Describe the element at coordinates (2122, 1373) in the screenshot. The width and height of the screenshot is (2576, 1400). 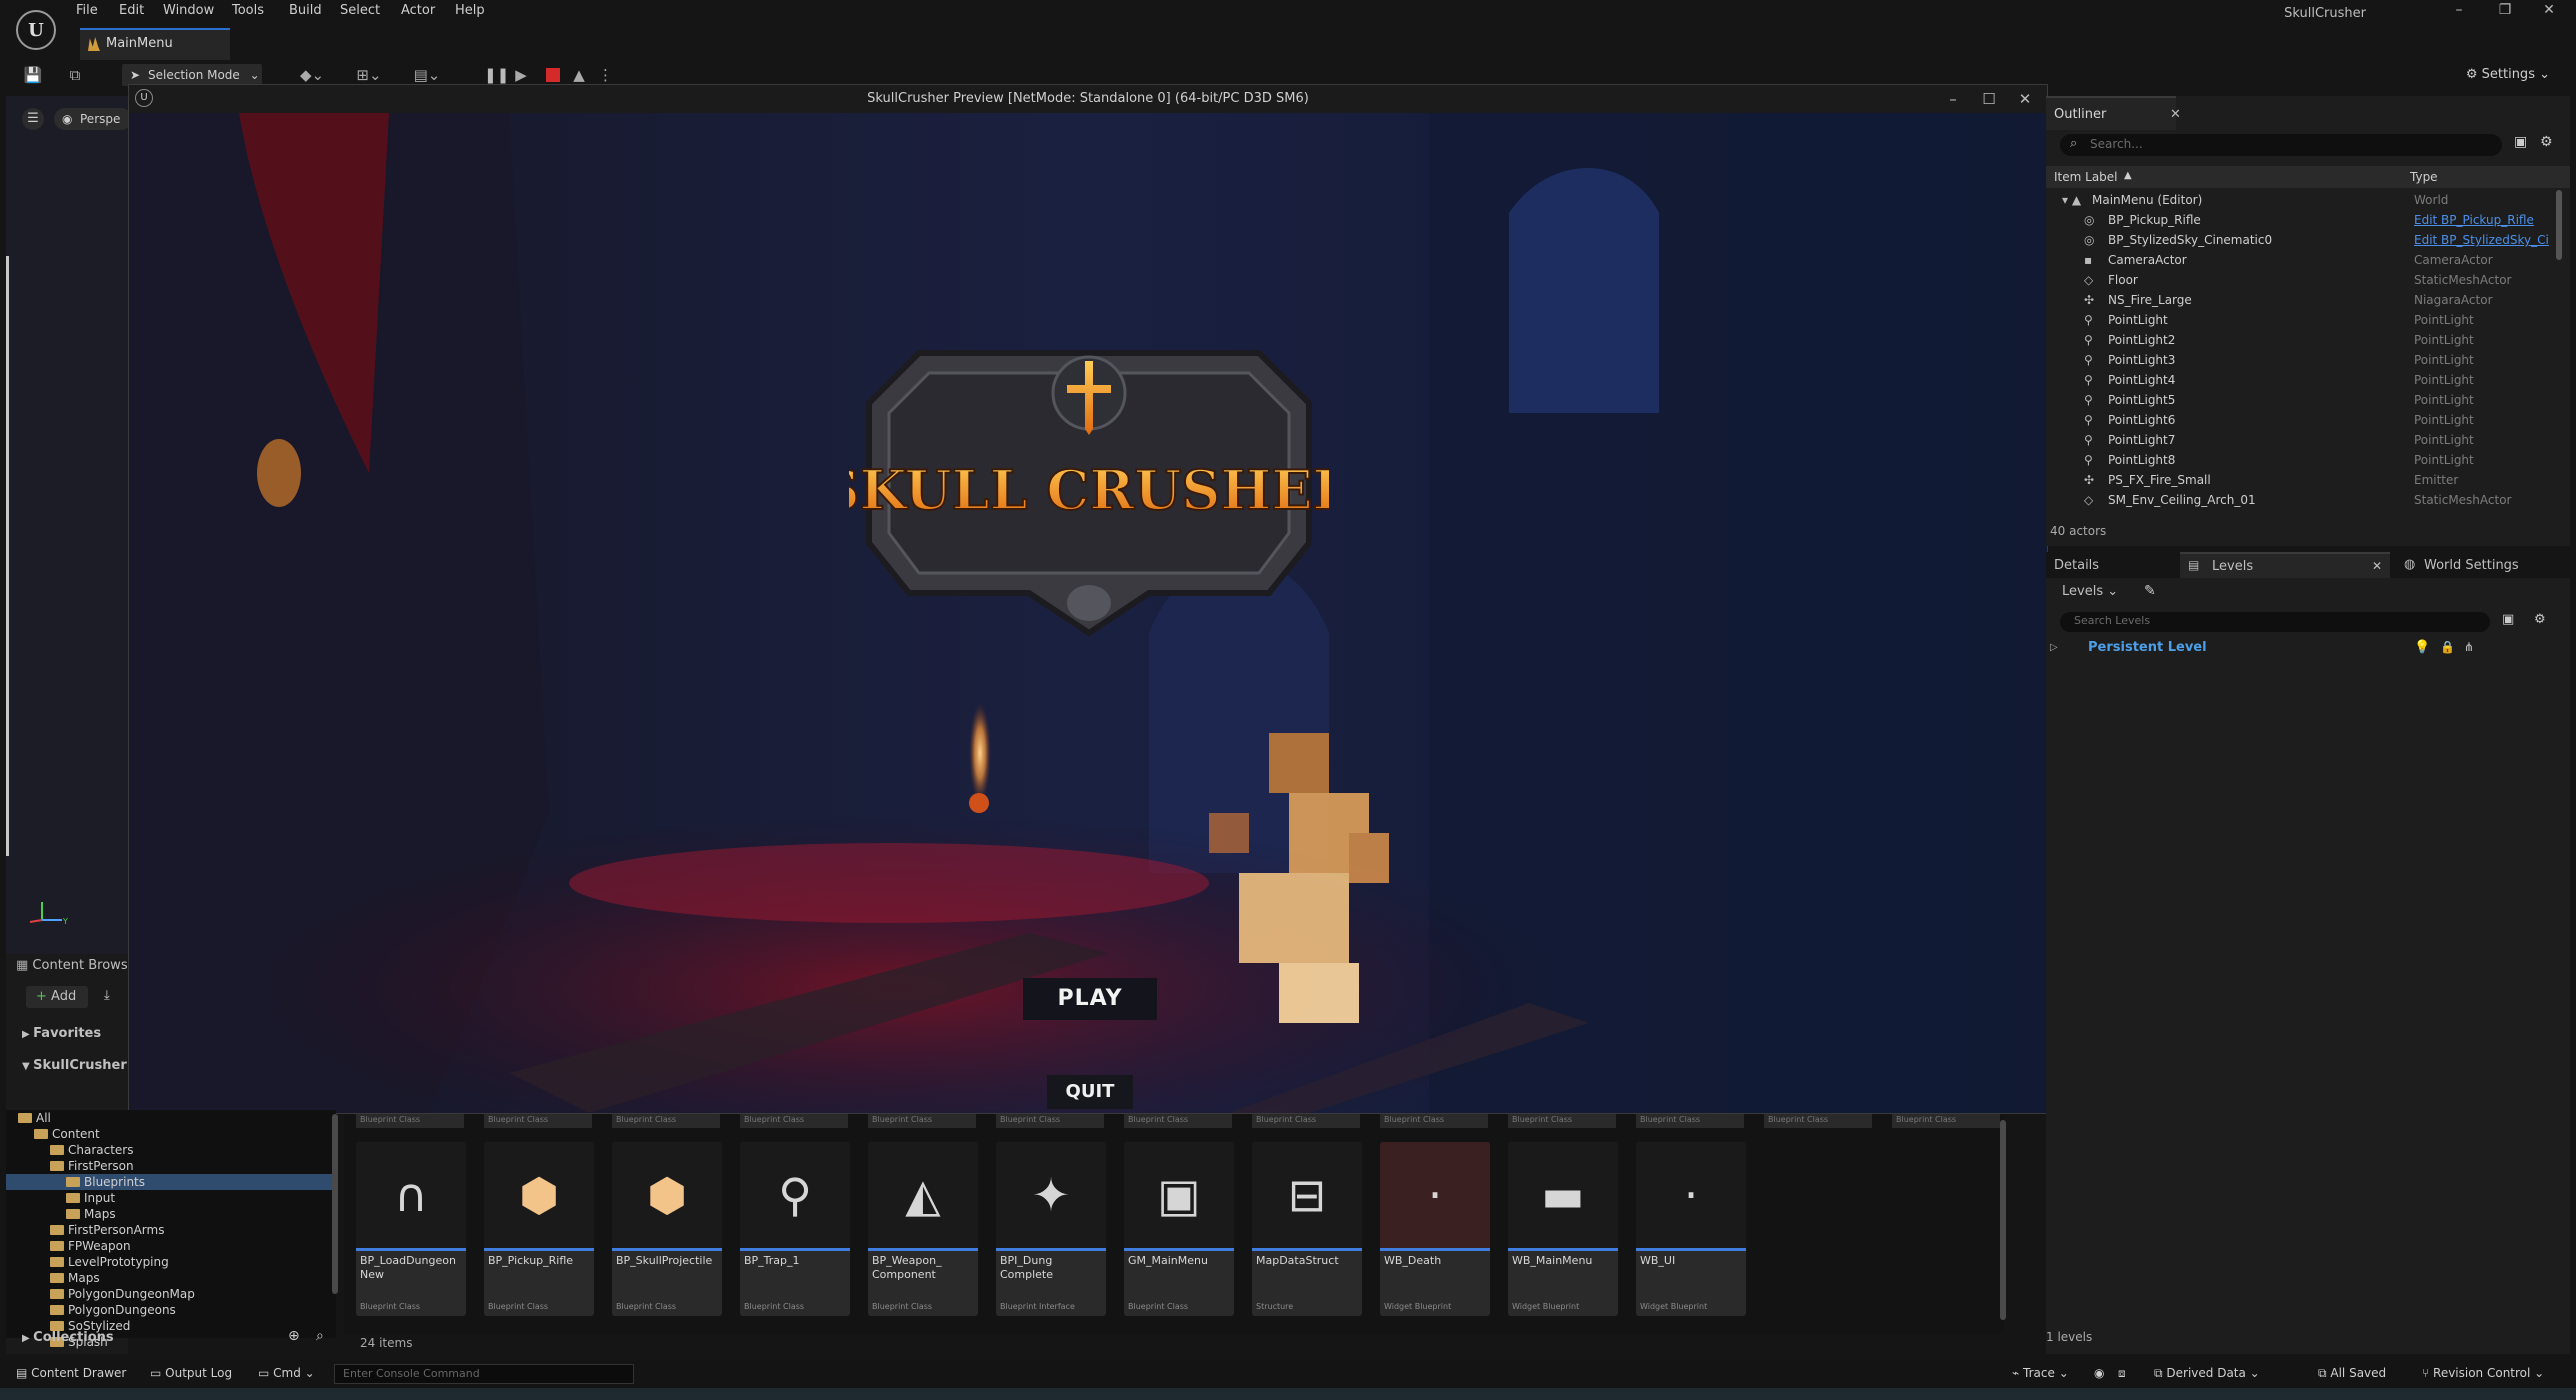
I see `screenshot-icon: ⧈` at that location.